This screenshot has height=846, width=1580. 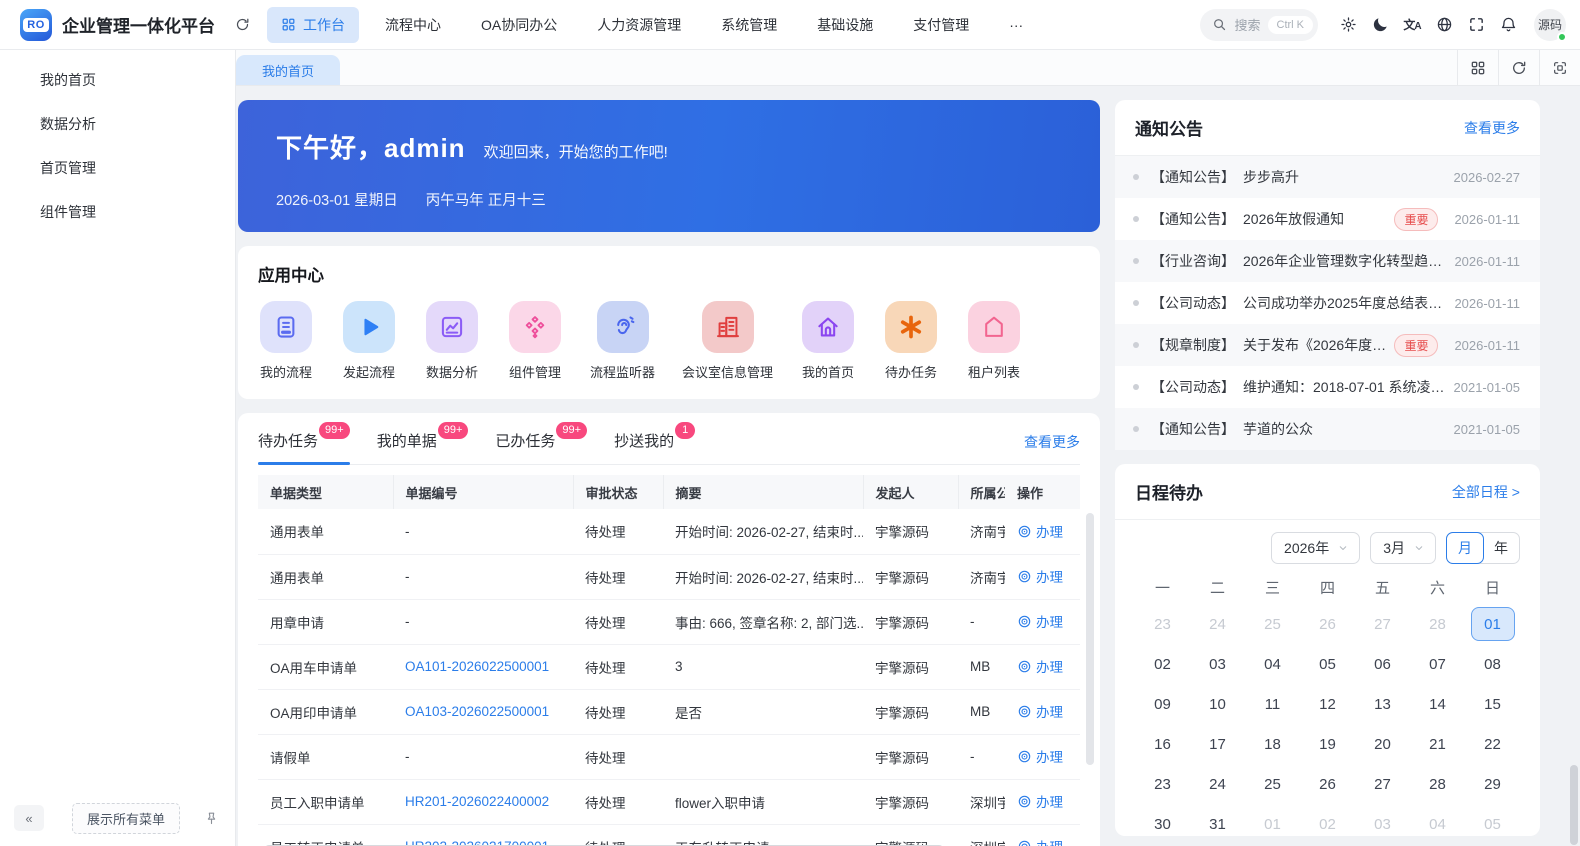 I want to click on calendar-day: 20, so click(x=1382, y=744).